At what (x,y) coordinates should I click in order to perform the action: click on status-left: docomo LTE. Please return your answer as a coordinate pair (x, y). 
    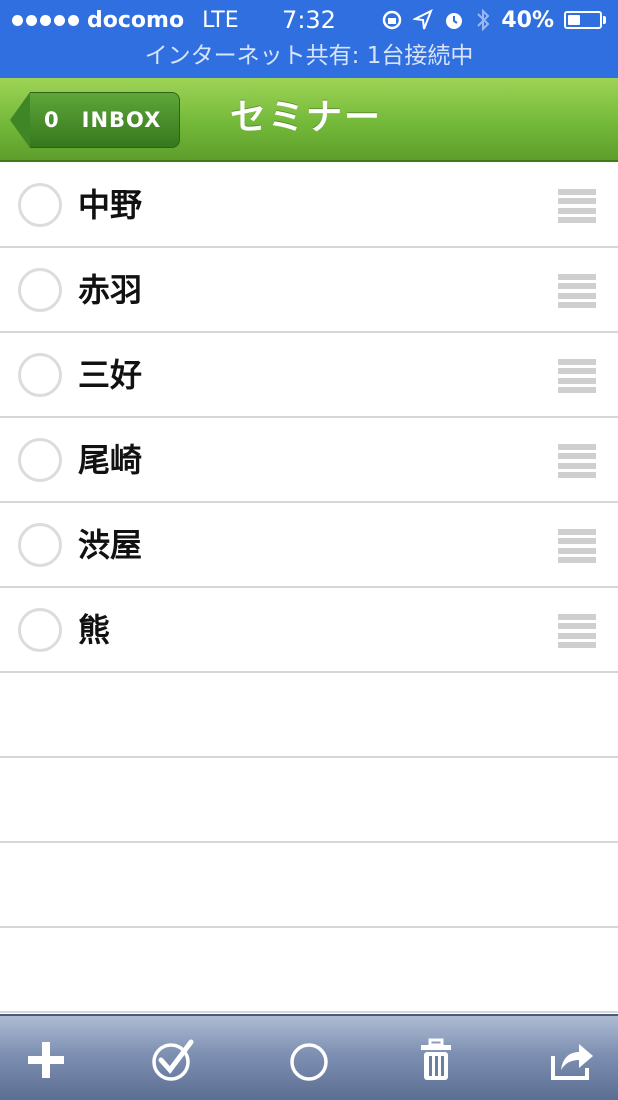
    Looking at the image, I should click on (125, 20).